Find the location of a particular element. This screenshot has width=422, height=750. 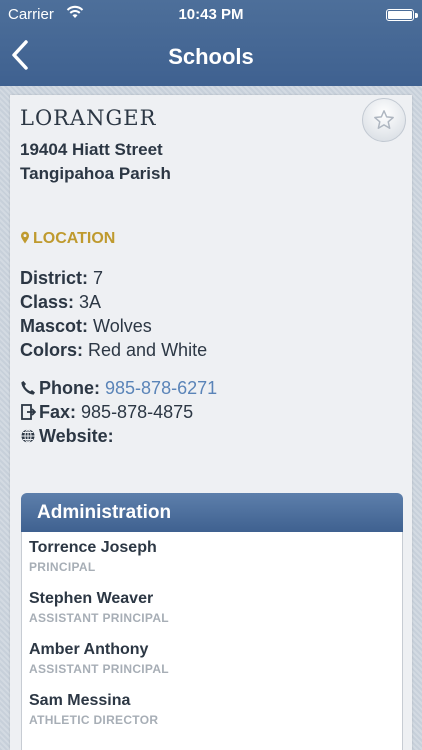

website-label: Website: is located at coordinates (76, 436).